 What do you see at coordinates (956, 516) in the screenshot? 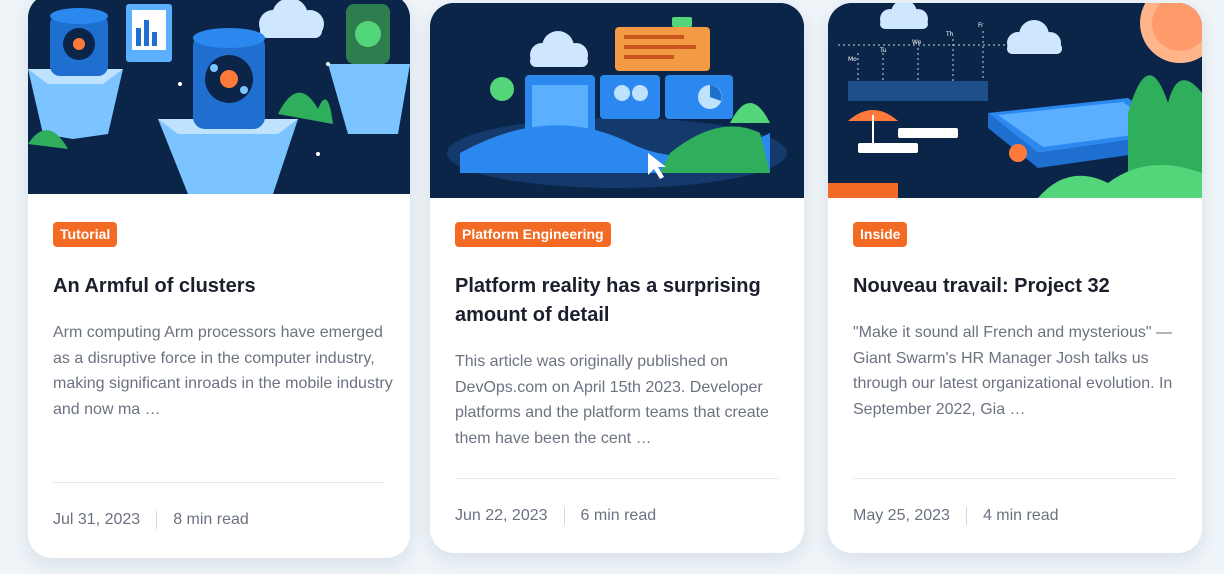
I see `article-meta: May 25, 2023 4 min read` at bounding box center [956, 516].